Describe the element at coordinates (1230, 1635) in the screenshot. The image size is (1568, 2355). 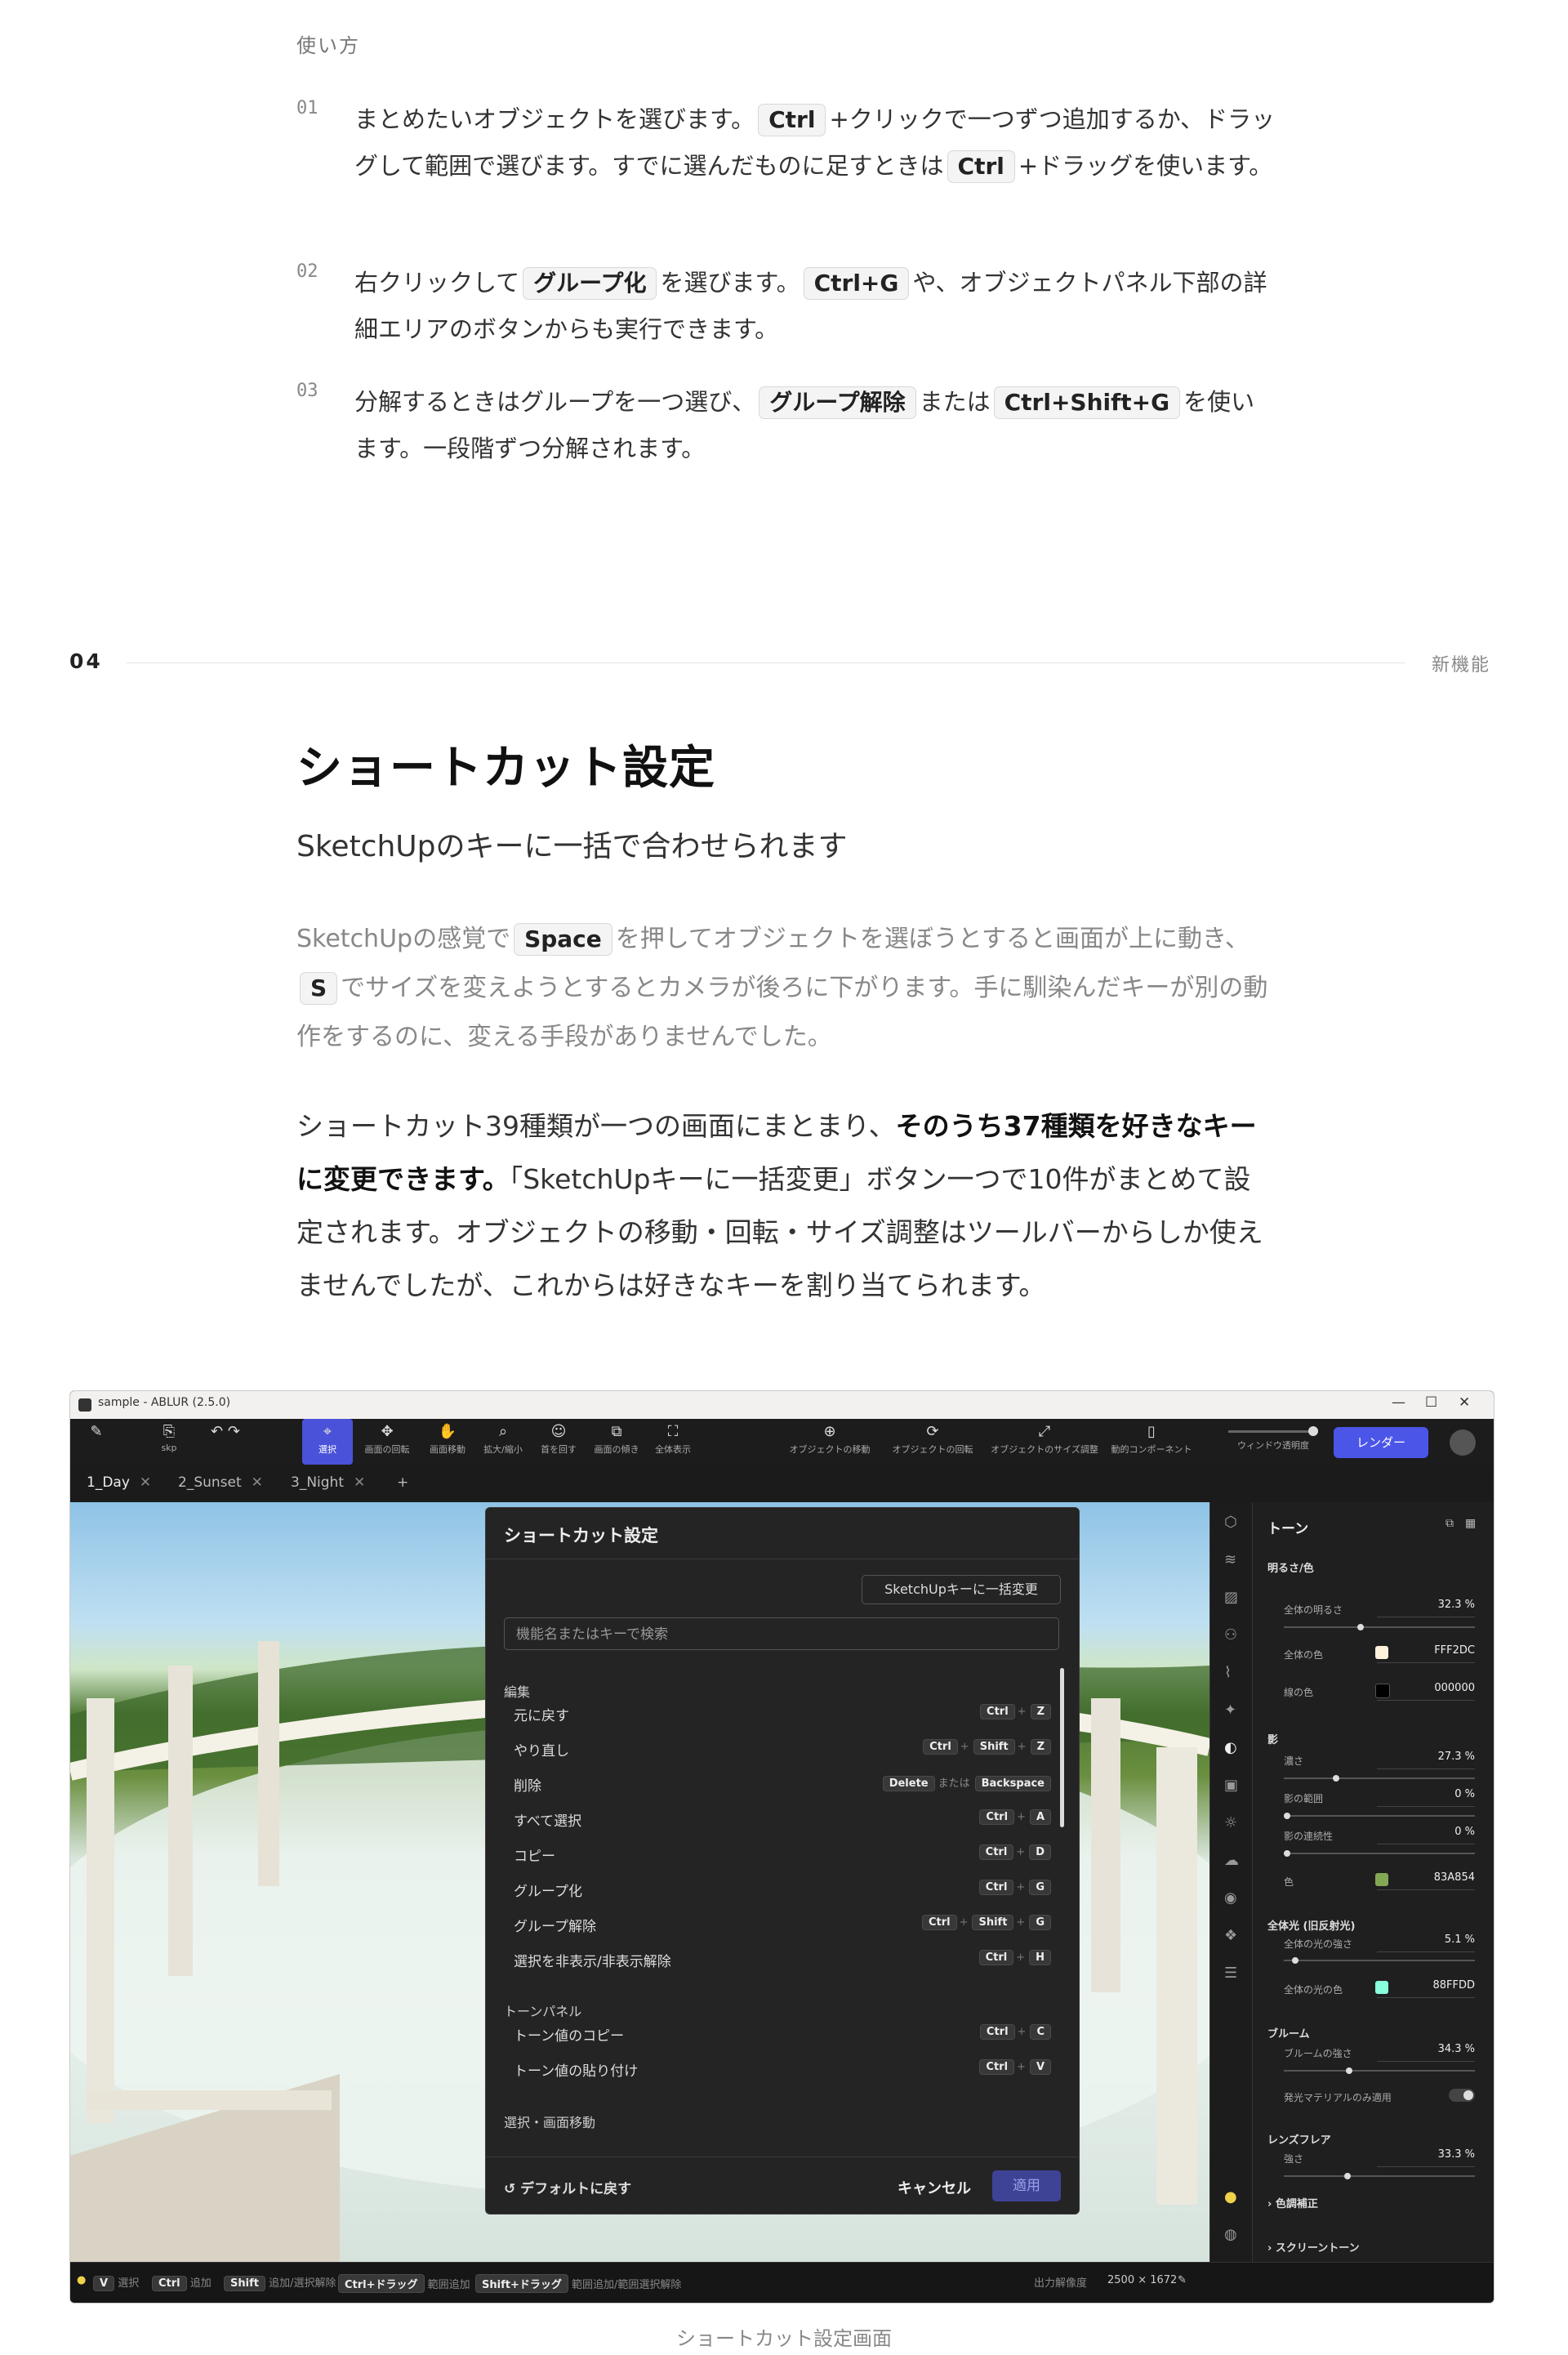
I see `person-icon: ⚇` at that location.